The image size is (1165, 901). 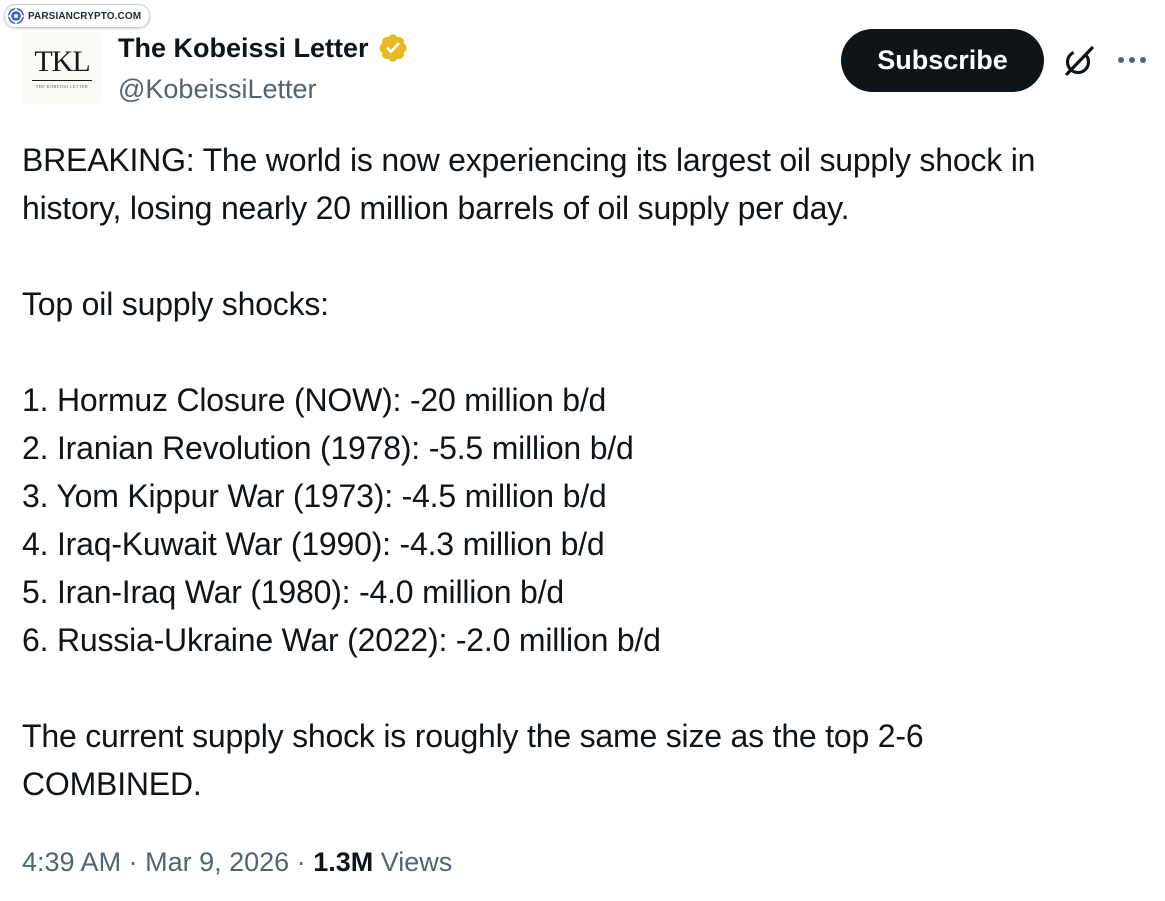 I want to click on views-label: Views, so click(x=416, y=862).